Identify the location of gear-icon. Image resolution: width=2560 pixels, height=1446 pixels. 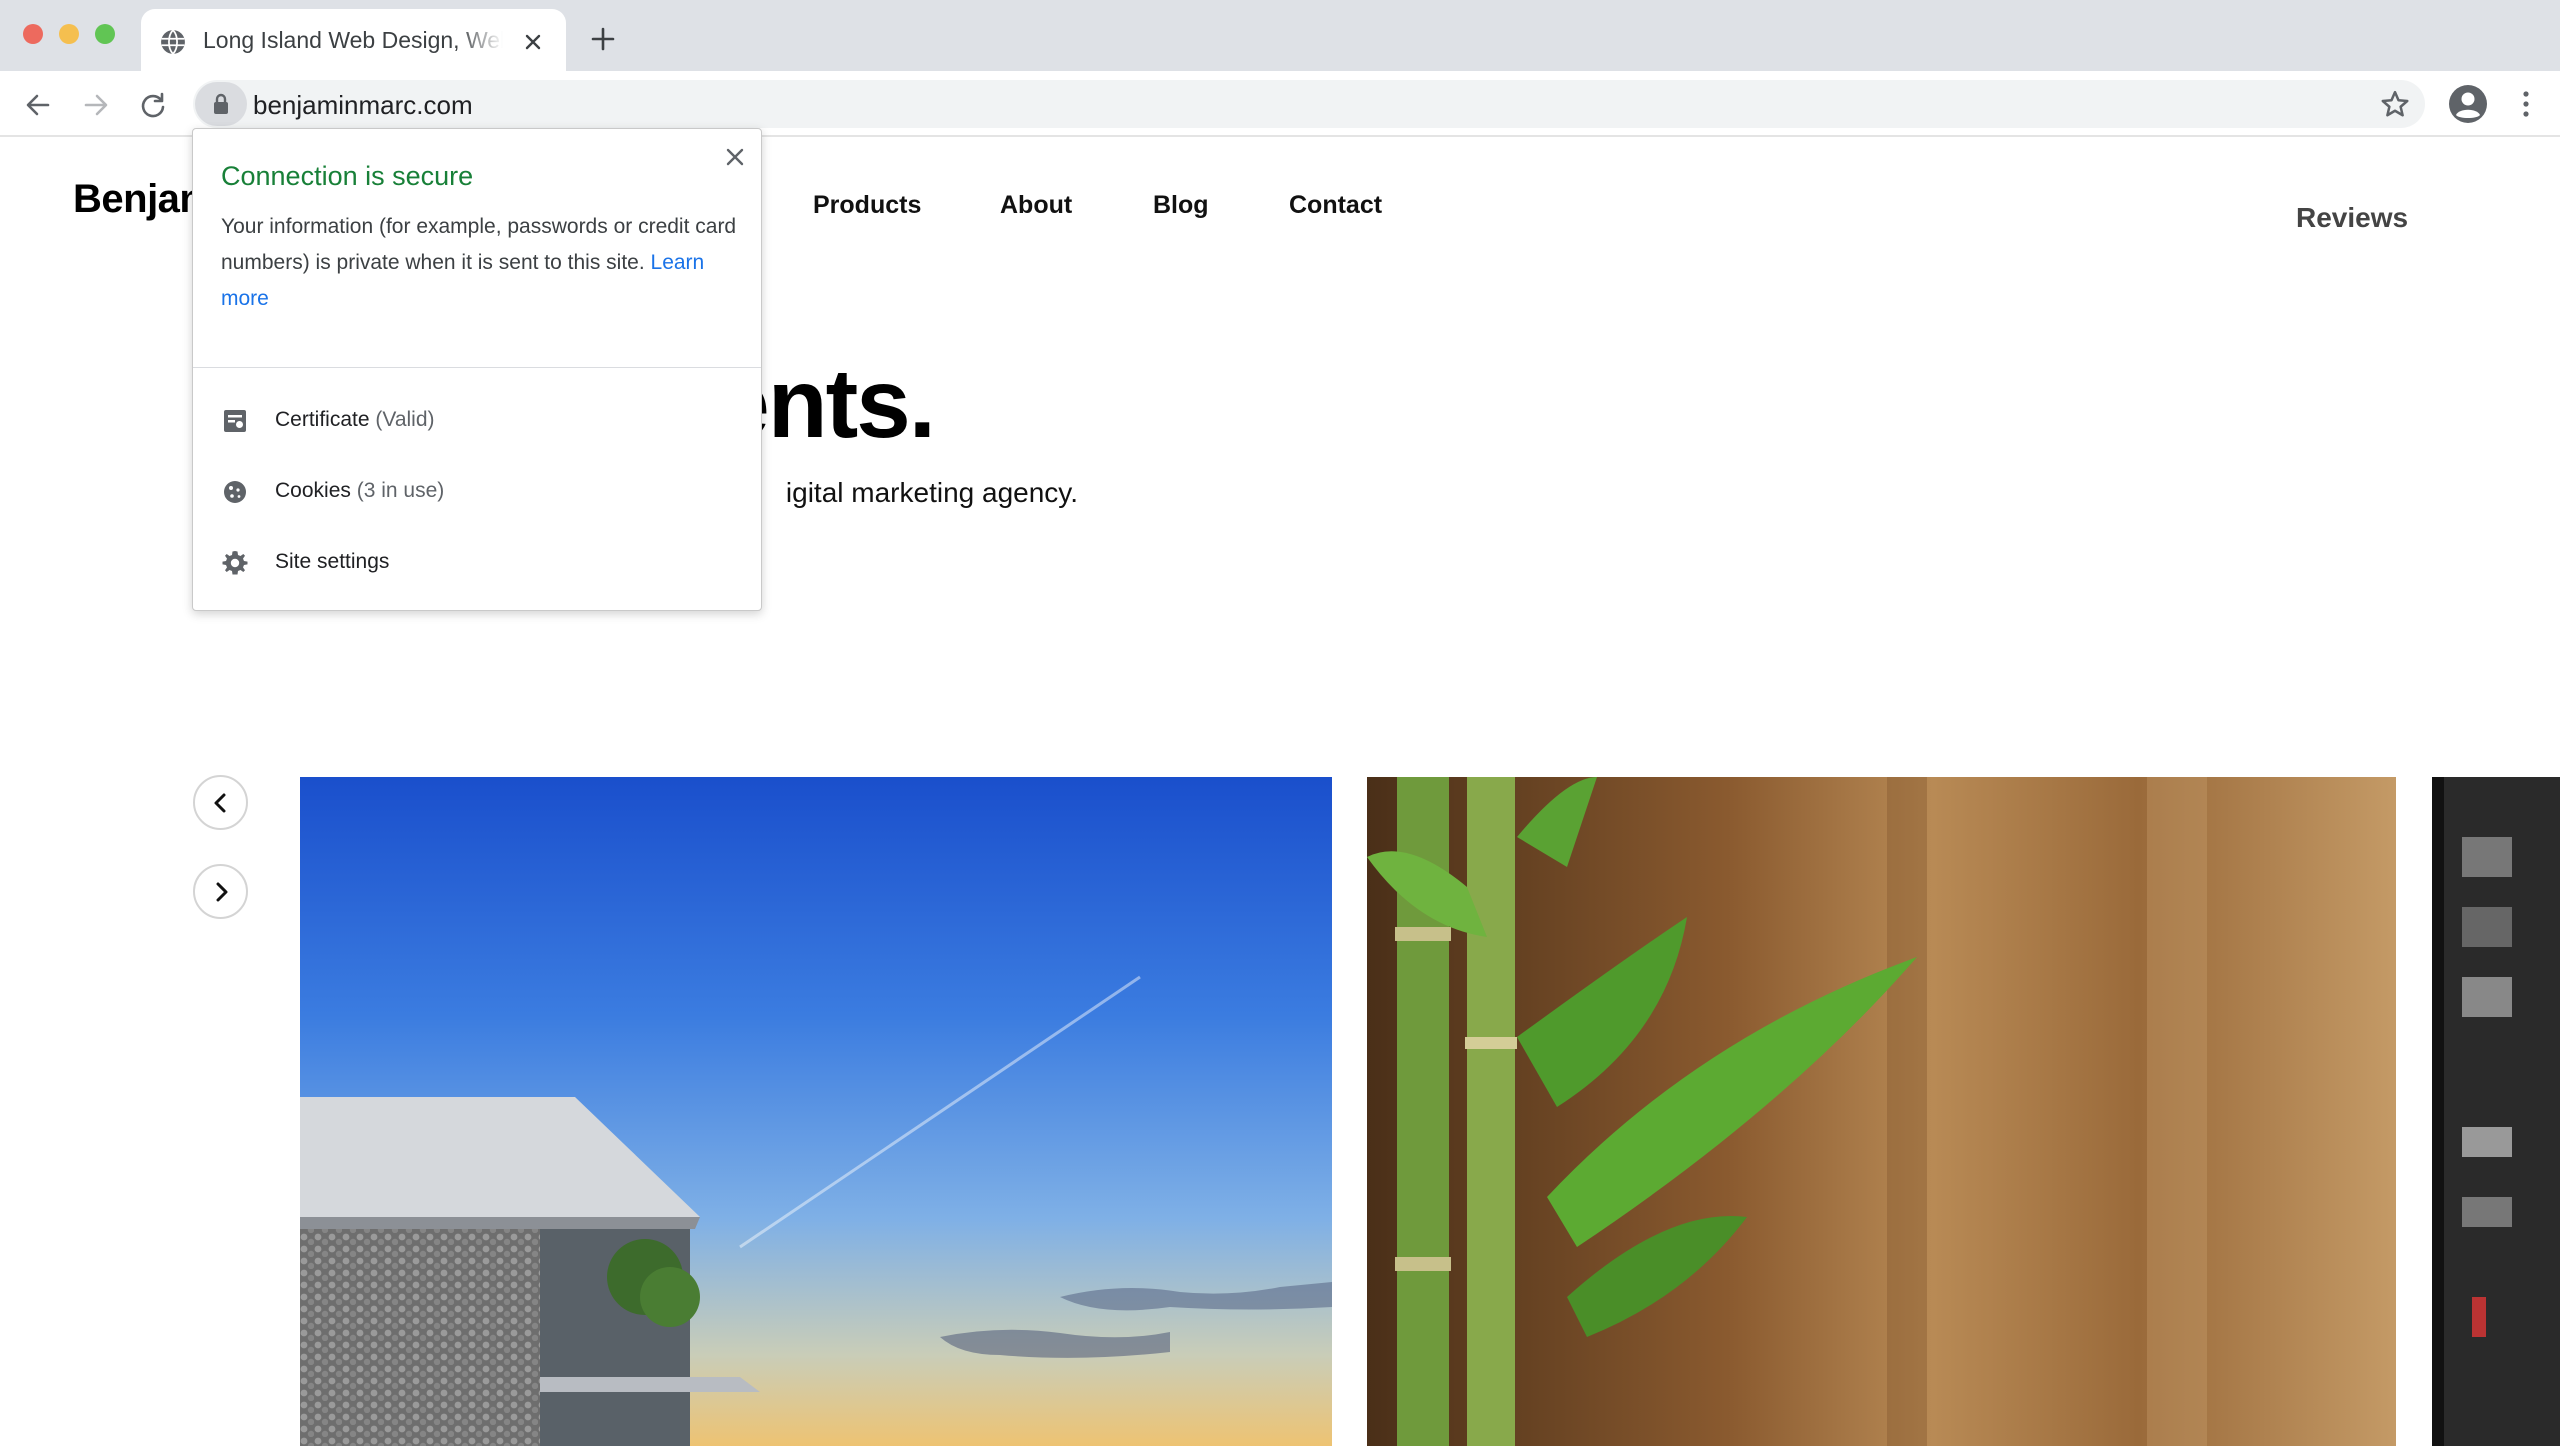
(235, 563).